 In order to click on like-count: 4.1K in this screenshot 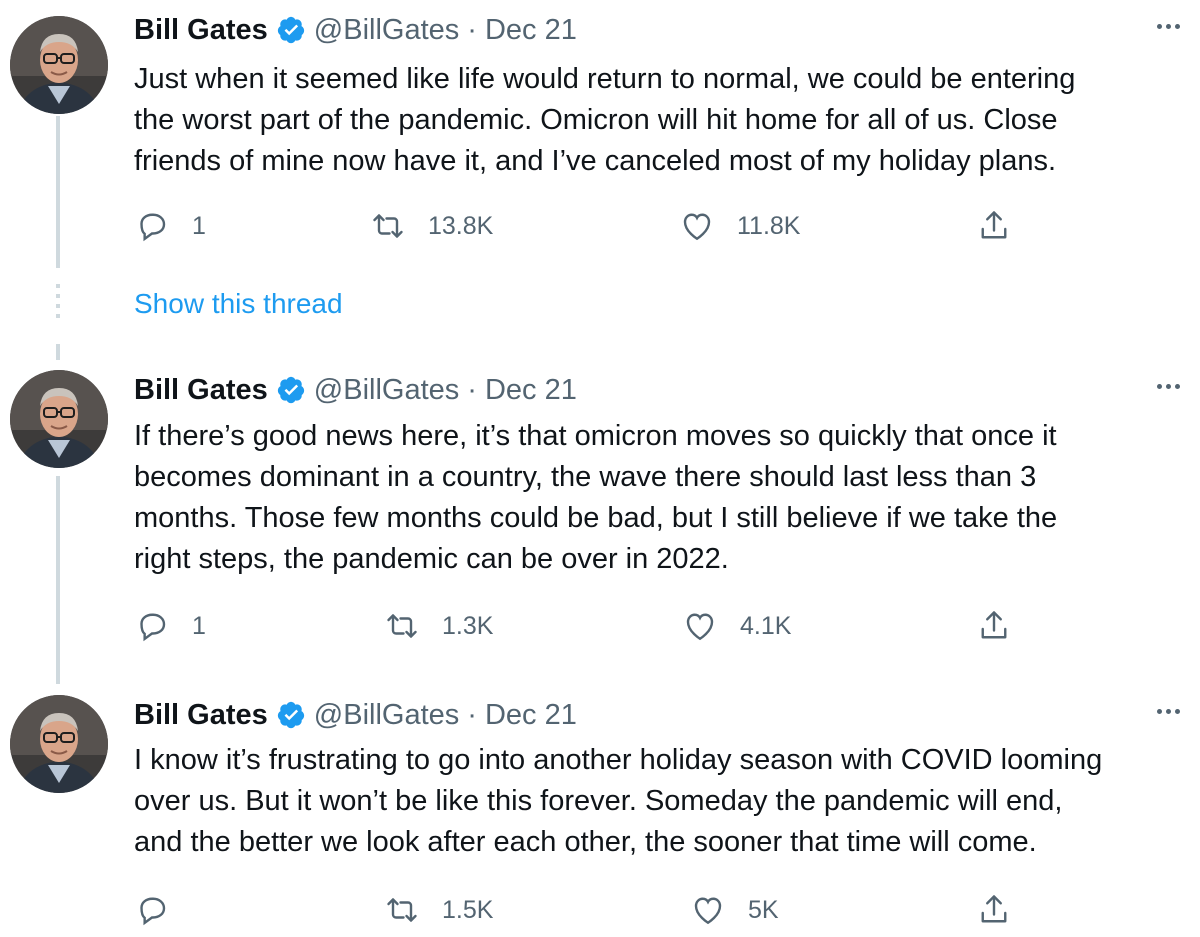, I will do `click(766, 625)`.